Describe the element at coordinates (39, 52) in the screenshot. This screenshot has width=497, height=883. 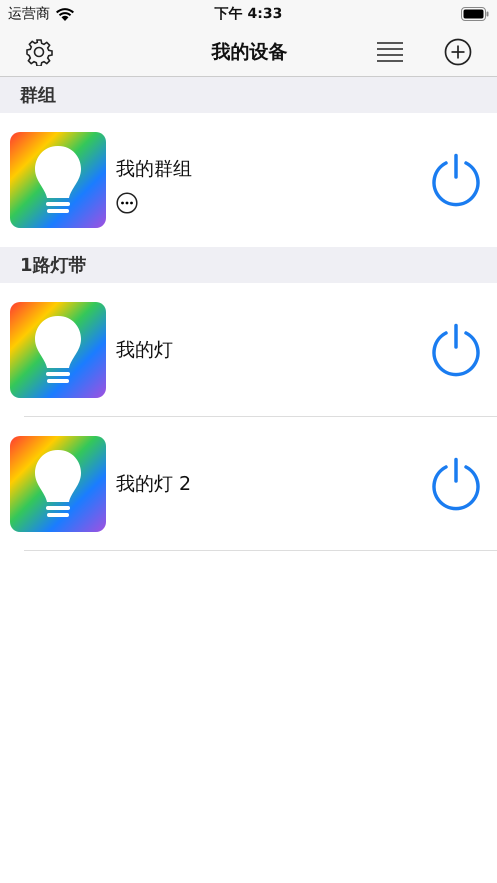
I see `settings-icon` at that location.